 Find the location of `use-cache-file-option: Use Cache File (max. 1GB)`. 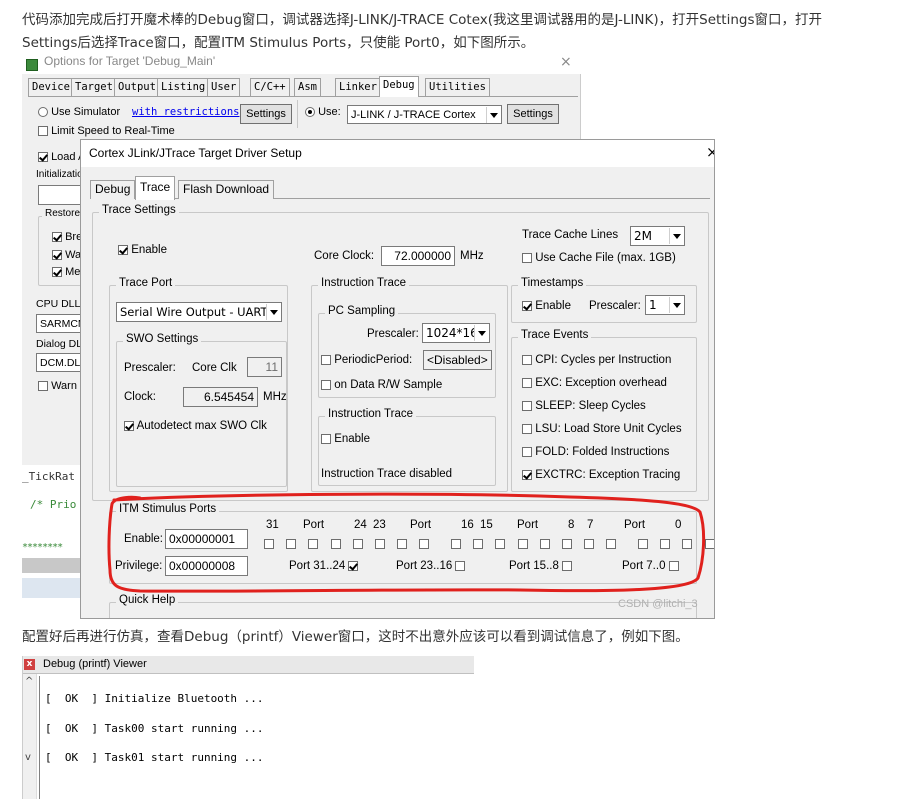

use-cache-file-option: Use Cache File (max. 1GB) is located at coordinates (599, 258).